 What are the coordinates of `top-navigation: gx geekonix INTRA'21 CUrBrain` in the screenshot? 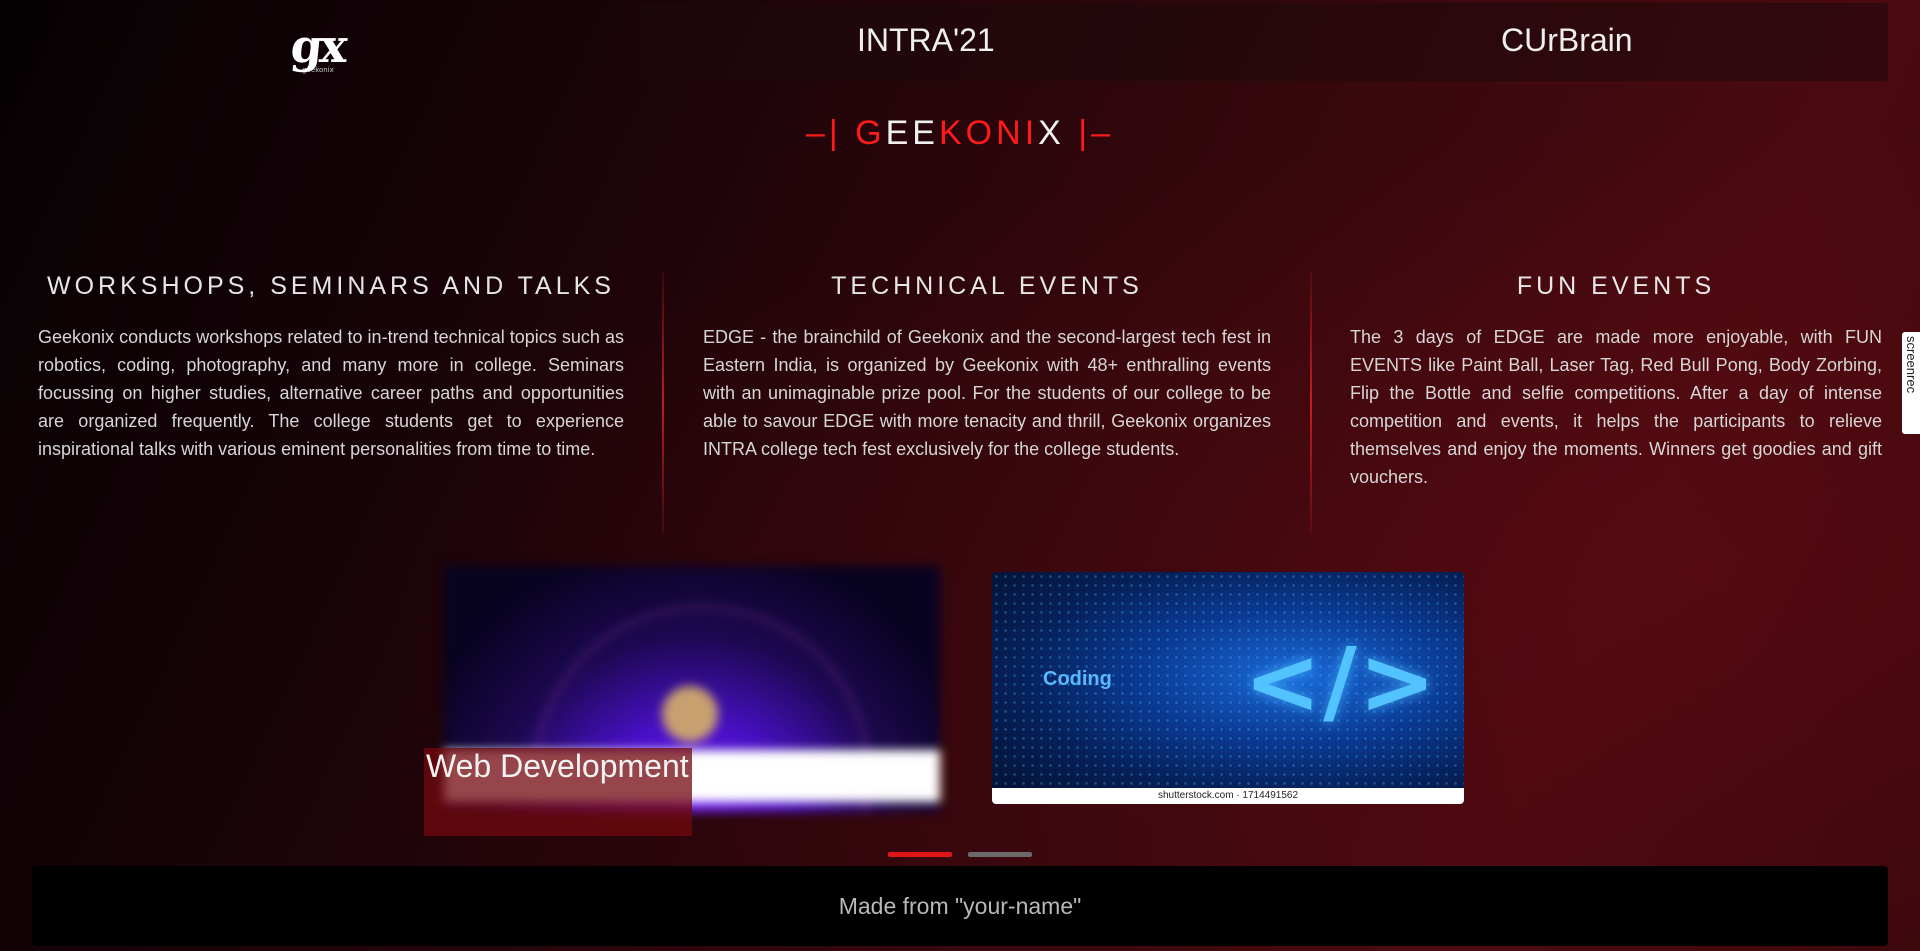 It's located at (960, 42).